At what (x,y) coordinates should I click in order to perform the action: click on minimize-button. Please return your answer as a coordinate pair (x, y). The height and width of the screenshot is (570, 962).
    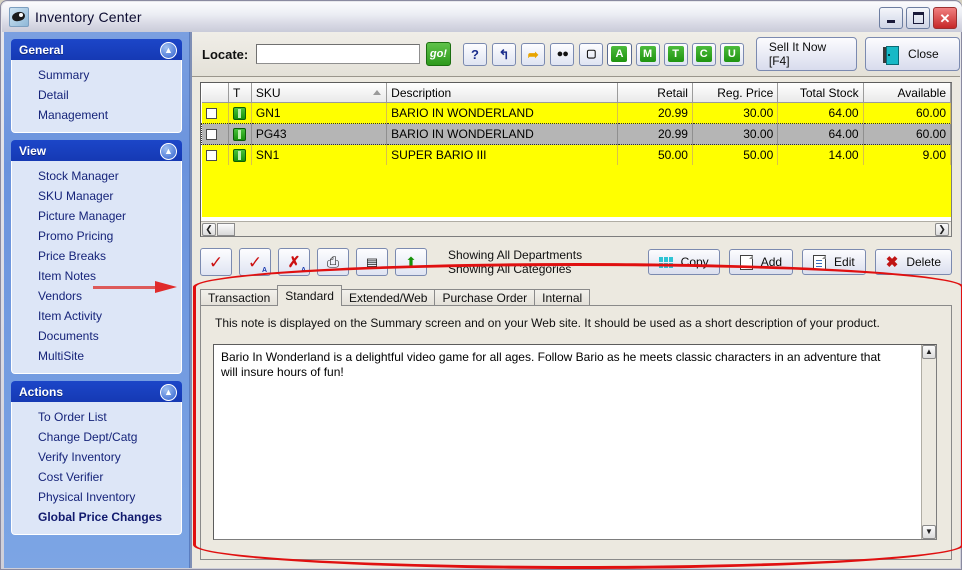
    Looking at the image, I should click on (891, 18).